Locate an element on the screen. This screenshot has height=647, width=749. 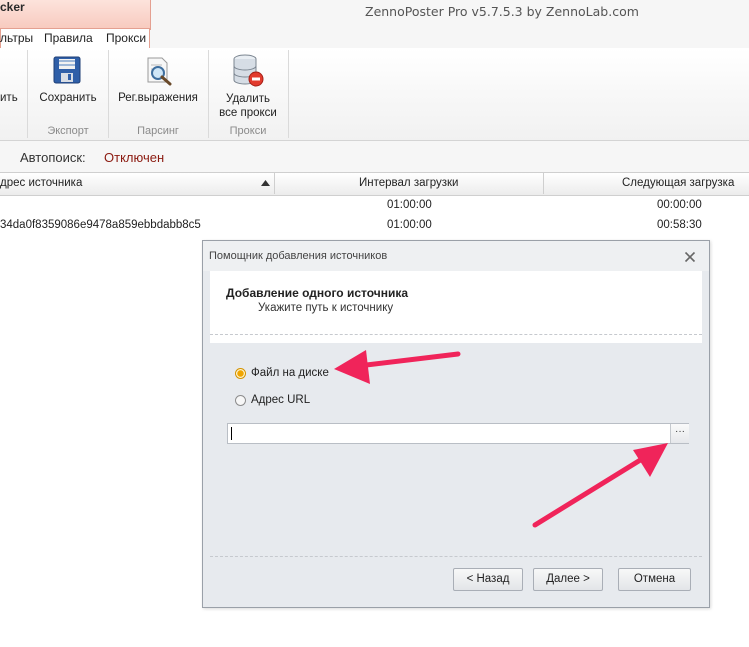
close-icon is located at coordinates (690, 257).